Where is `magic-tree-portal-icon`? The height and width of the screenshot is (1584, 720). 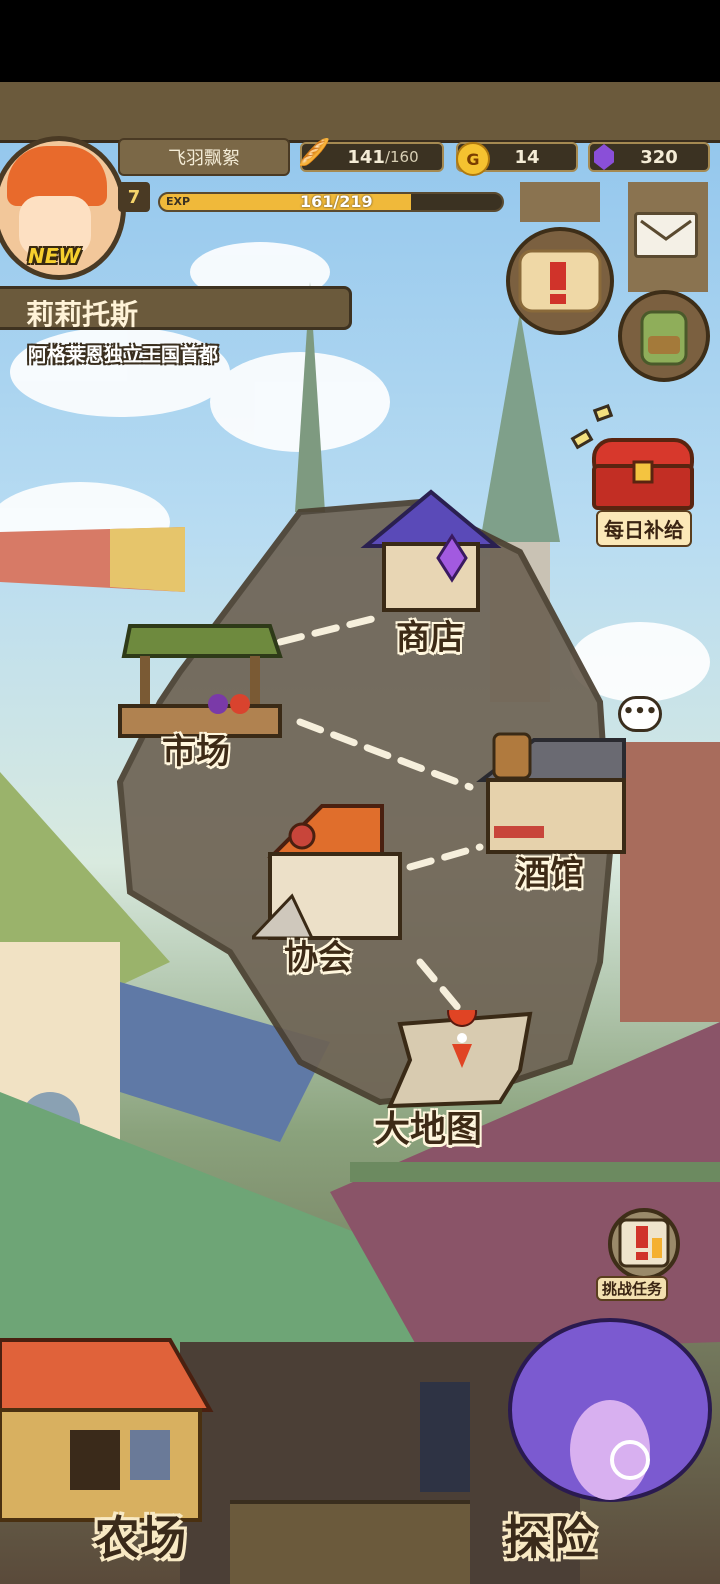
magic-tree-portal-icon is located at coordinates (610, 1410).